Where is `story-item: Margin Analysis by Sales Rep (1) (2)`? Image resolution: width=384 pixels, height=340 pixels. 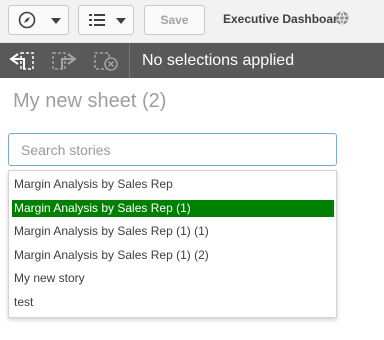
story-item: Margin Analysis by Sales Rep (1) (2) is located at coordinates (173, 255).